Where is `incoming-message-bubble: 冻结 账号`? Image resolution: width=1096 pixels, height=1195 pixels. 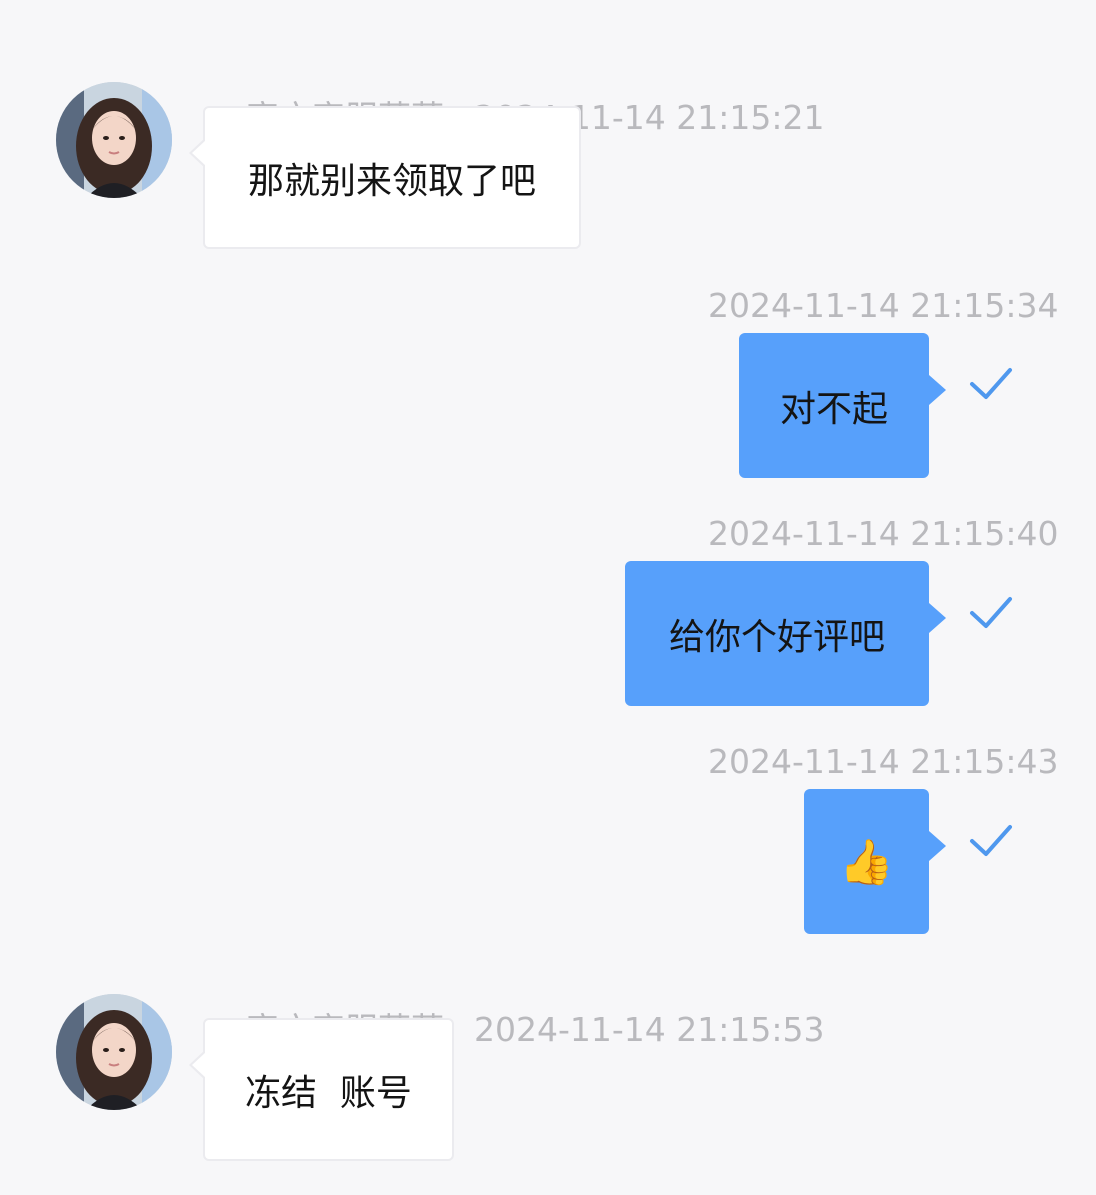 incoming-message-bubble: 冻结 账号 is located at coordinates (321, 1089).